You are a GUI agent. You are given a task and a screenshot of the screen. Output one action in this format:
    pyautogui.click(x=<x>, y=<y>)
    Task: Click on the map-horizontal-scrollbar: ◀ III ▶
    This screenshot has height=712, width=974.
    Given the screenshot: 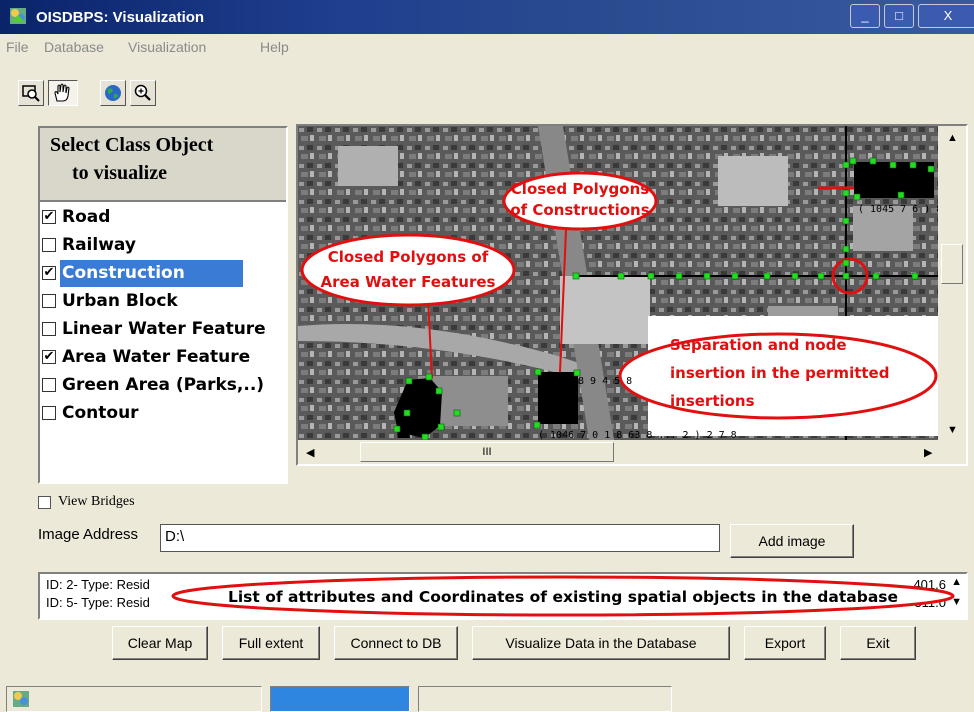 What is the action you would take?
    pyautogui.click(x=618, y=452)
    